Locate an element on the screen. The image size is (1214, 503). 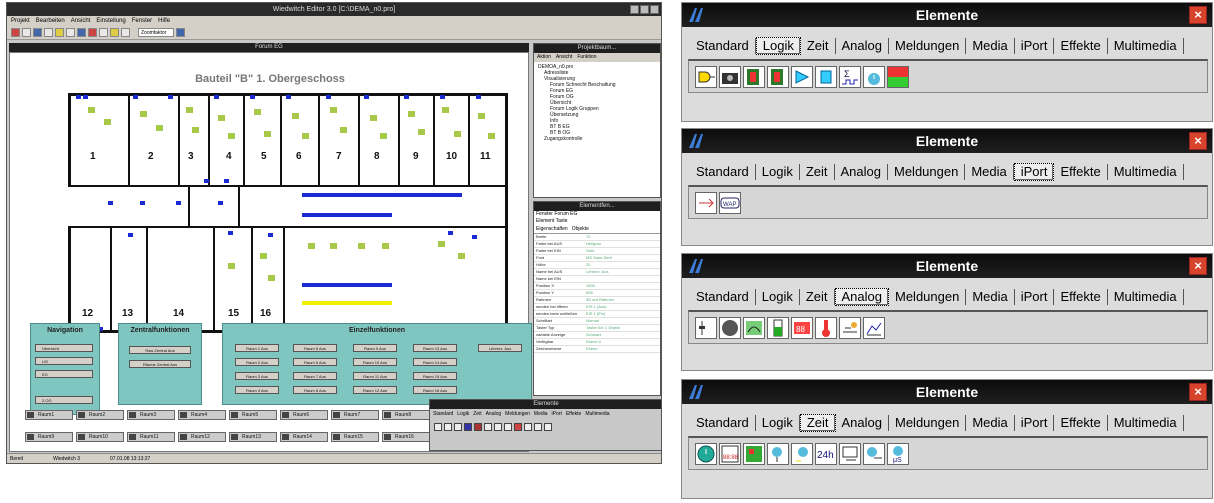
mini-tab: Meldungen is located at coordinates (517, 414).